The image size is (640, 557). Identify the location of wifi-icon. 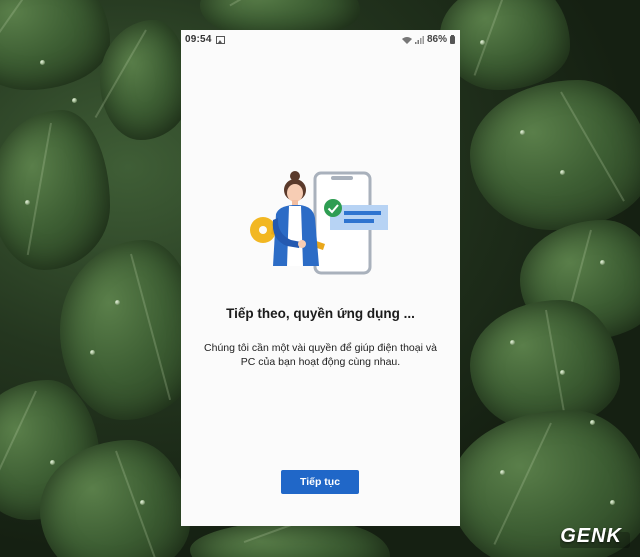
(406, 40).